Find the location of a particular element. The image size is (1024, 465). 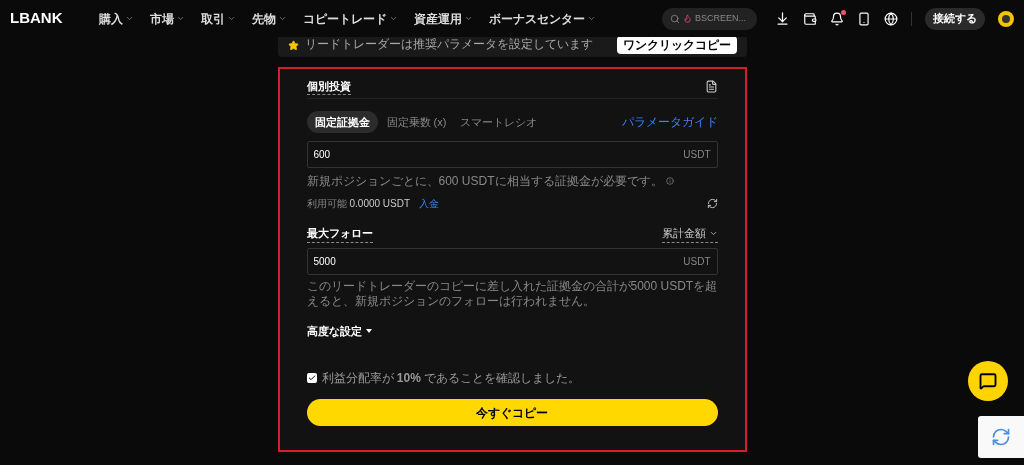

checkbox is located at coordinates (311, 378).